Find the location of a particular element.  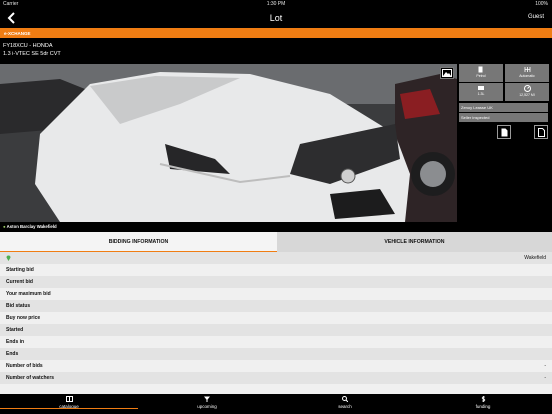

list-item: Ends in is located at coordinates (276, 342).